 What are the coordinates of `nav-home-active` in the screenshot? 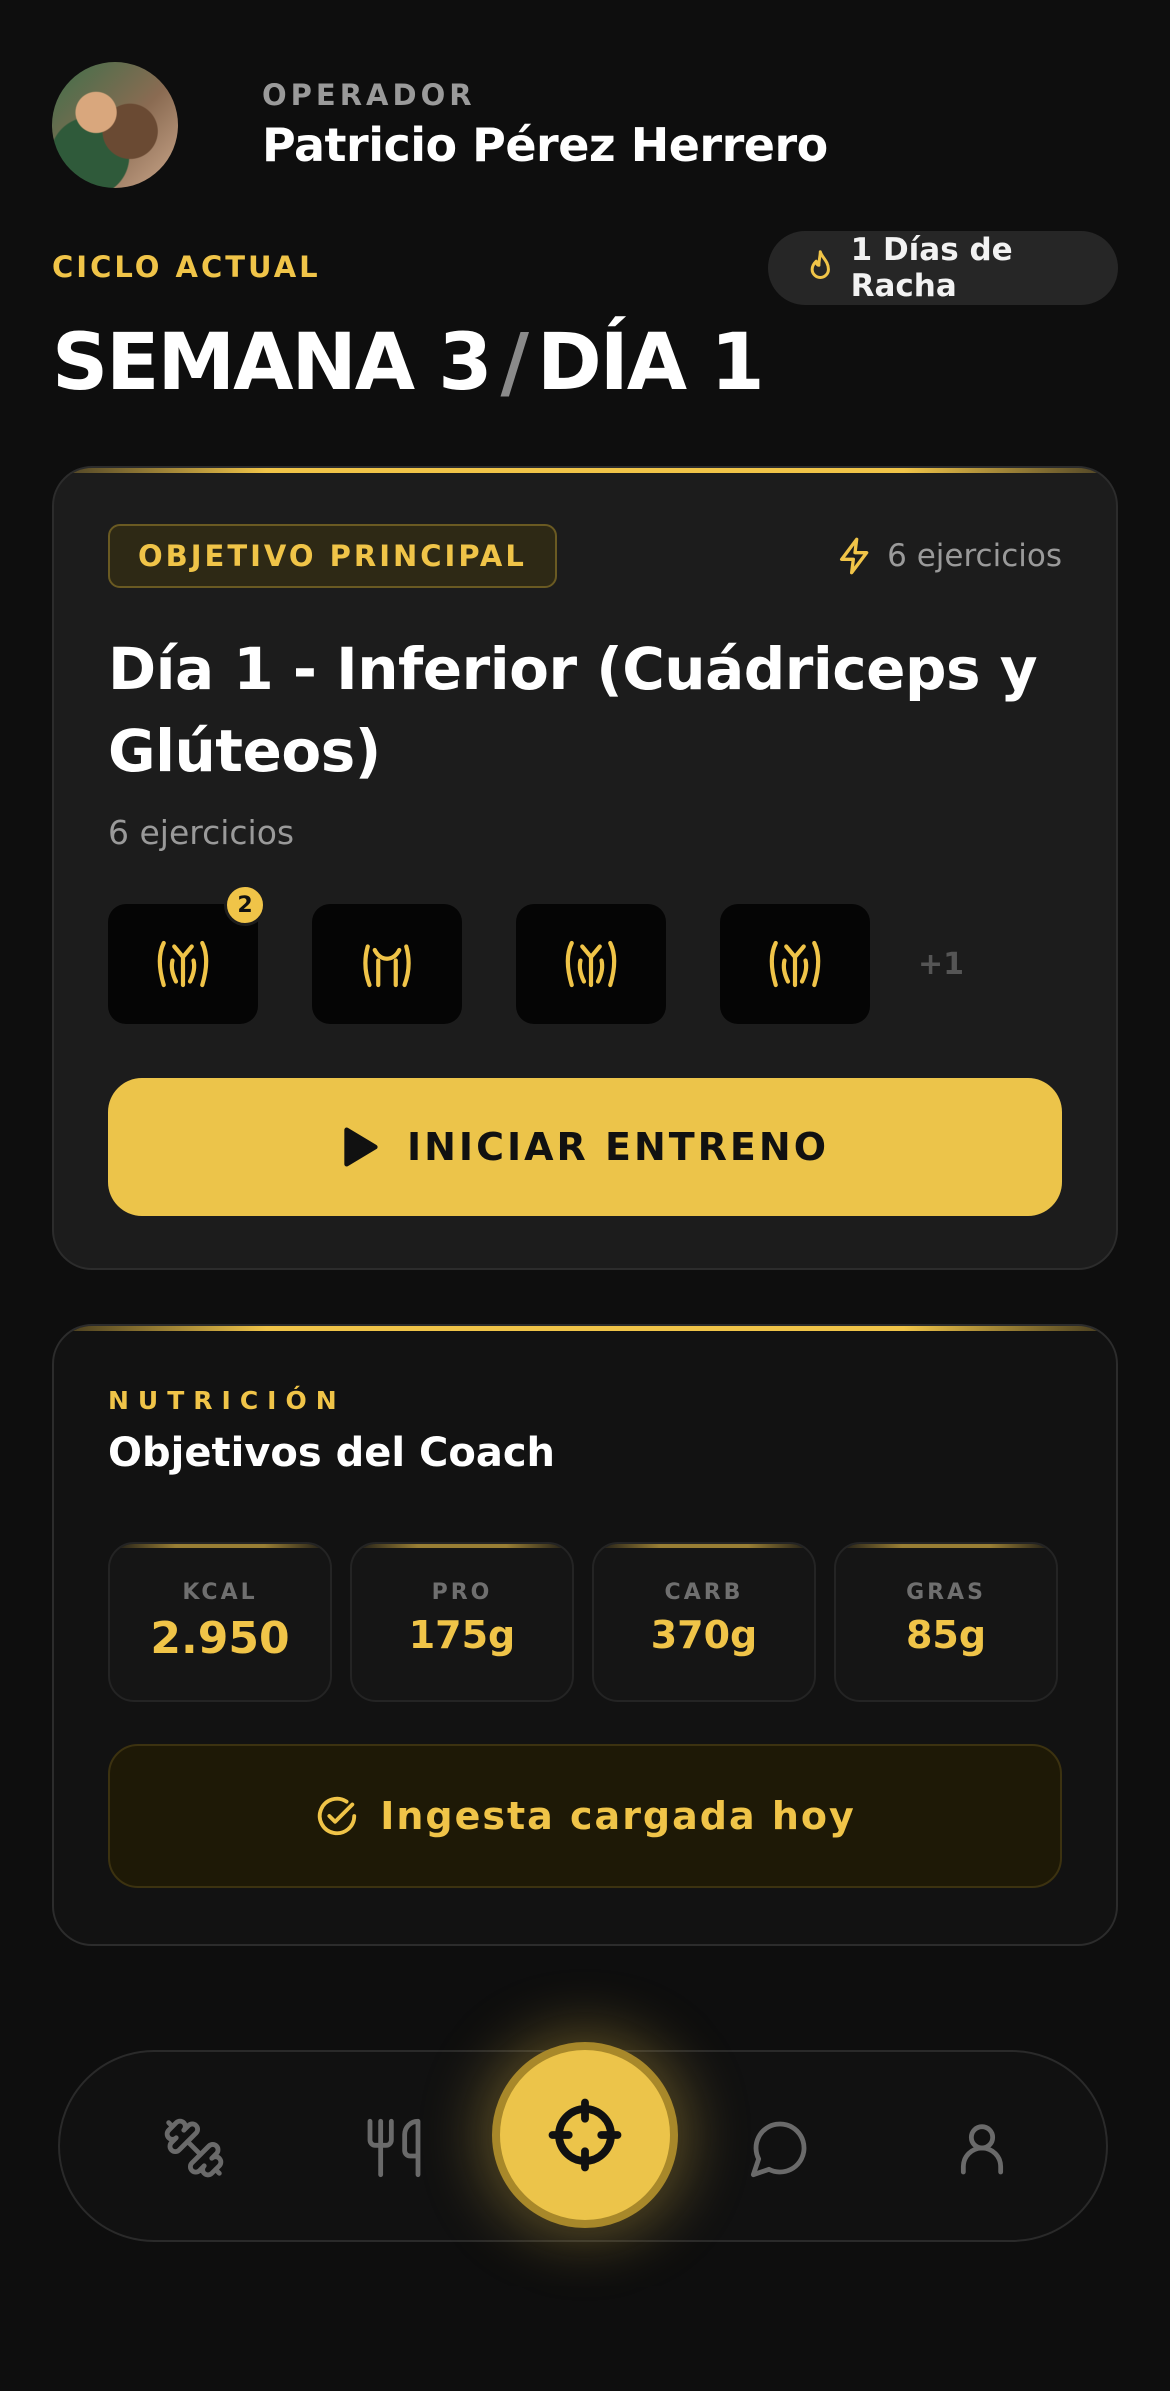 It's located at (585, 2135).